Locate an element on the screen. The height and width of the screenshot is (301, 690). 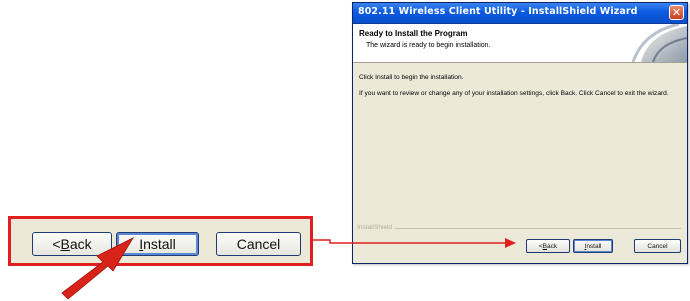
separator-line is located at coordinates (519, 228).